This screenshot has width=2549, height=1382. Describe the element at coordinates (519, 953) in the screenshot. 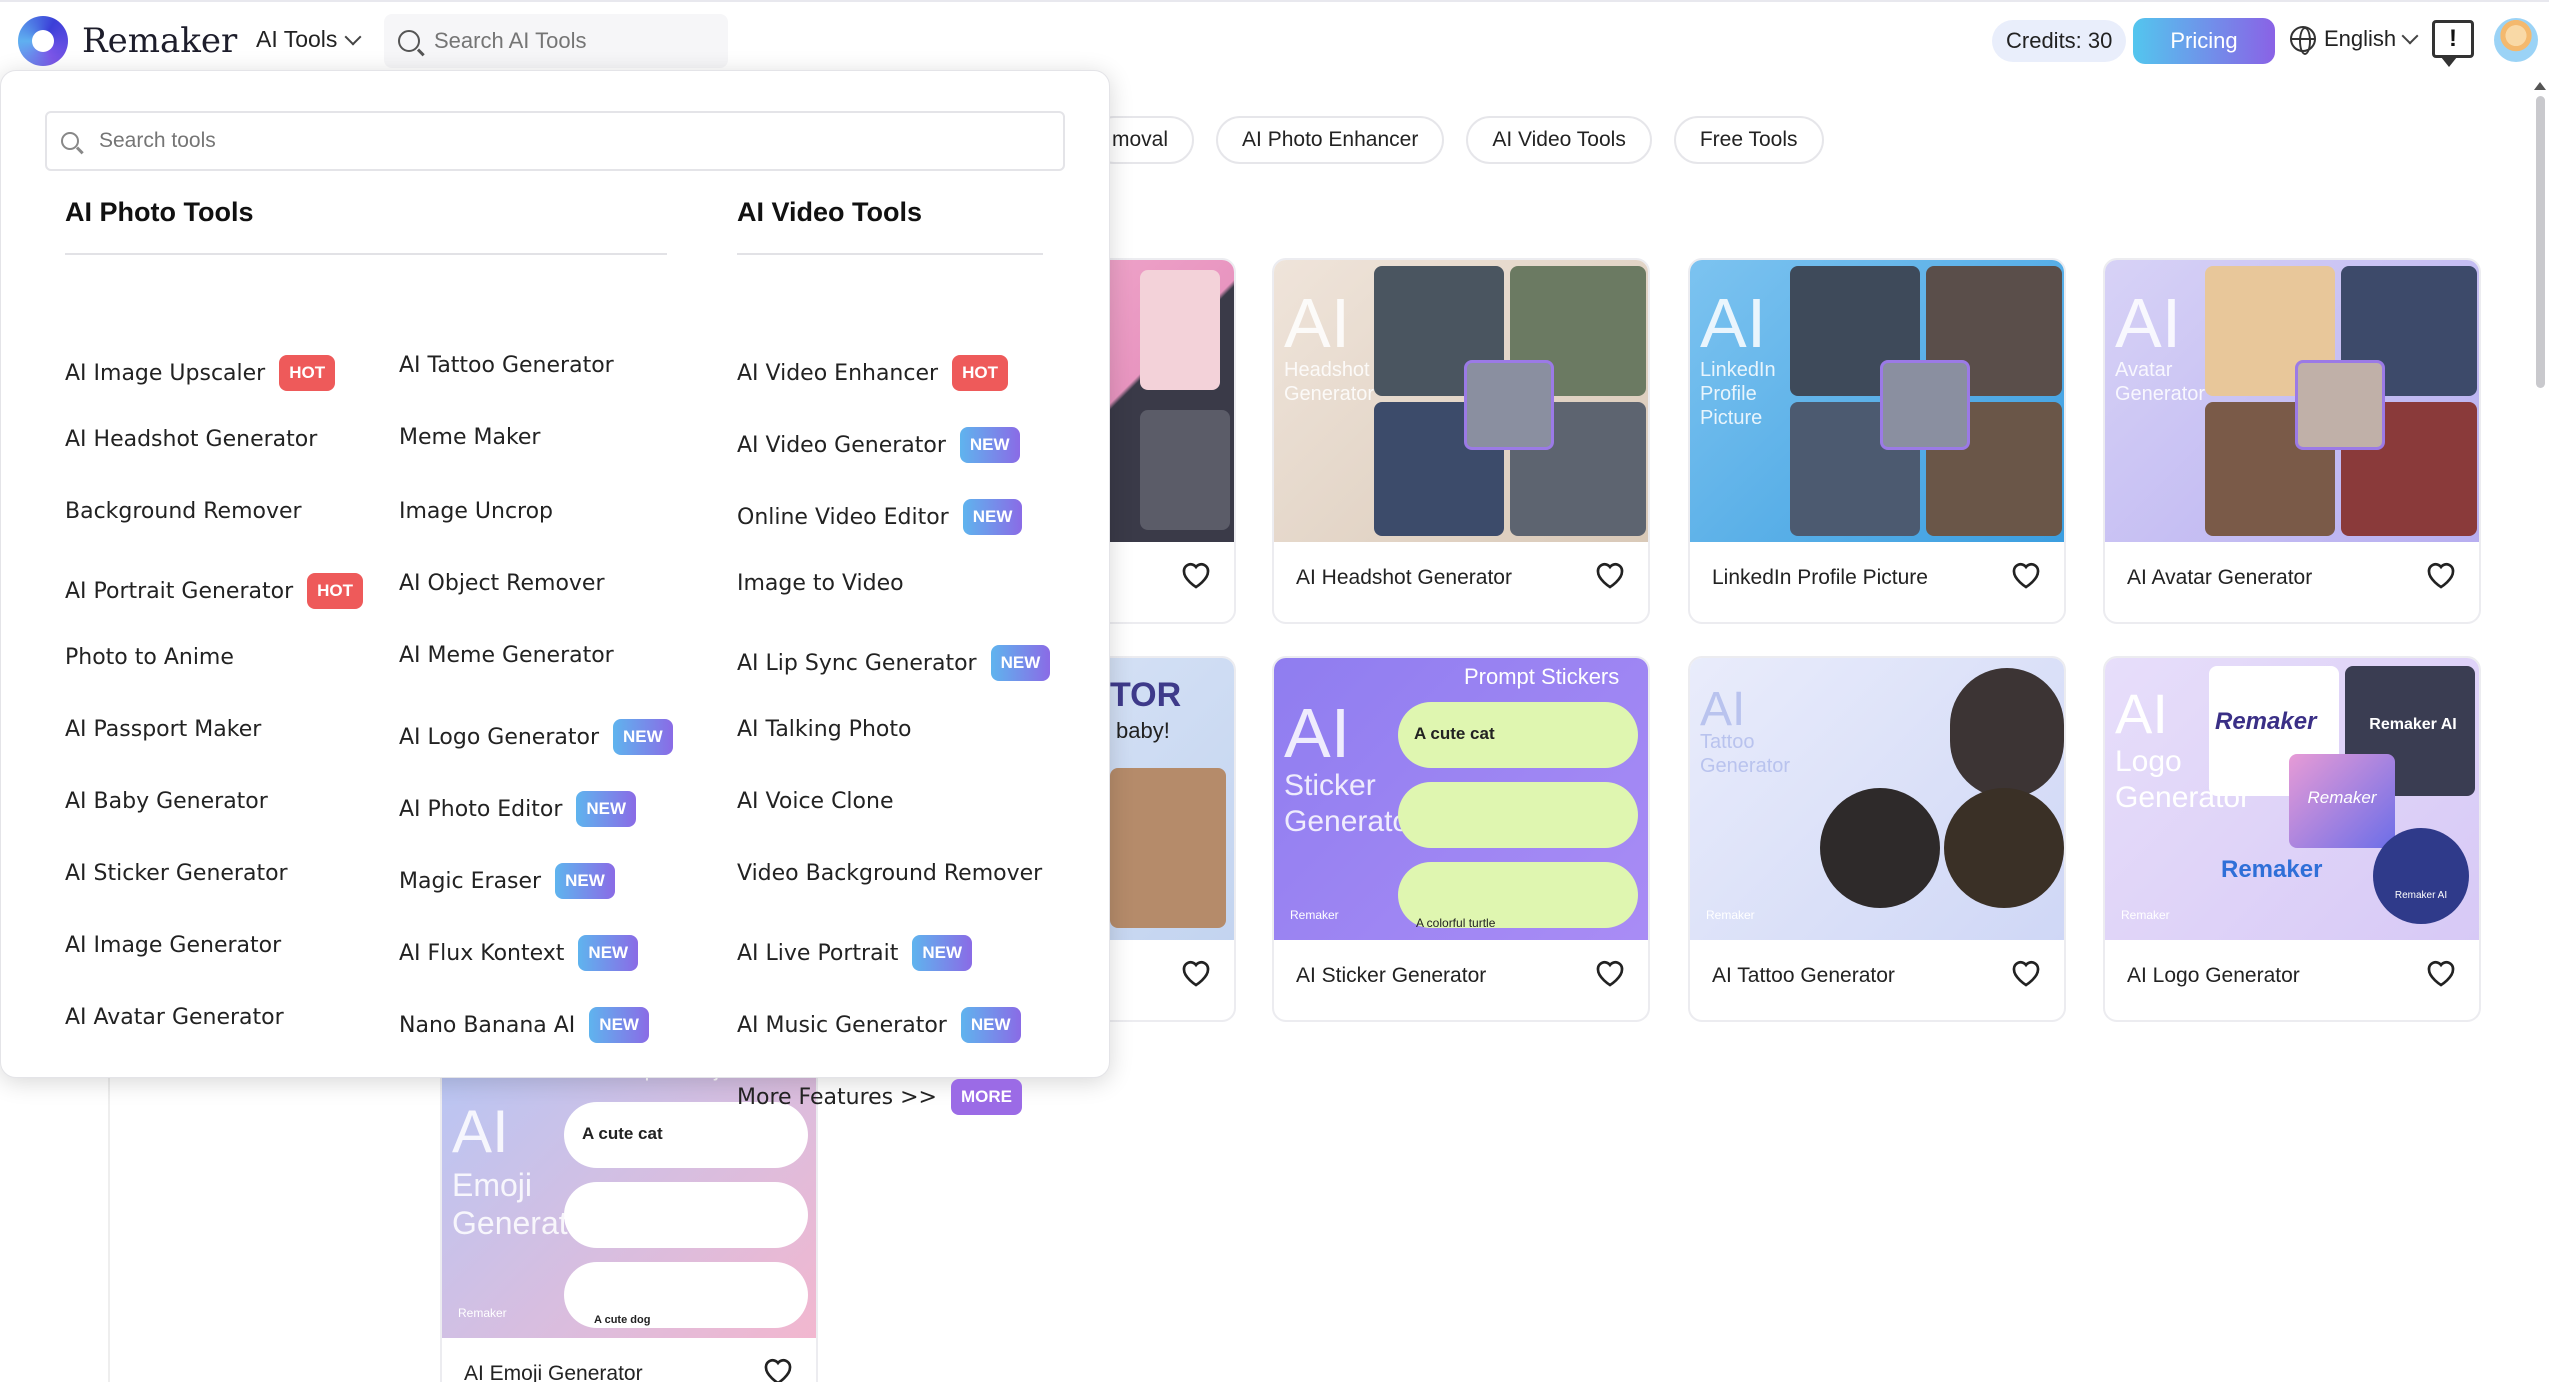

I see `menu-item-ai-flux-kontext: AI Flux Kontext NEW` at that location.